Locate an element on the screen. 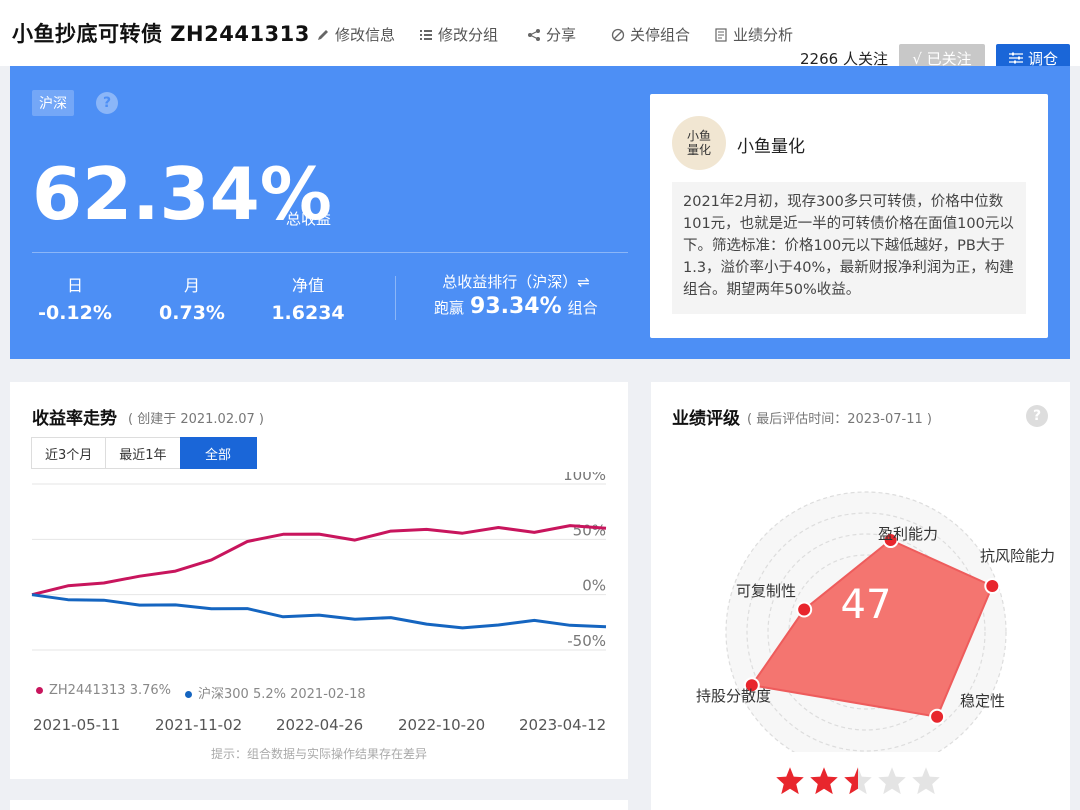 The width and height of the screenshot is (1080, 810). market-tag: 沪深 is located at coordinates (53, 103).